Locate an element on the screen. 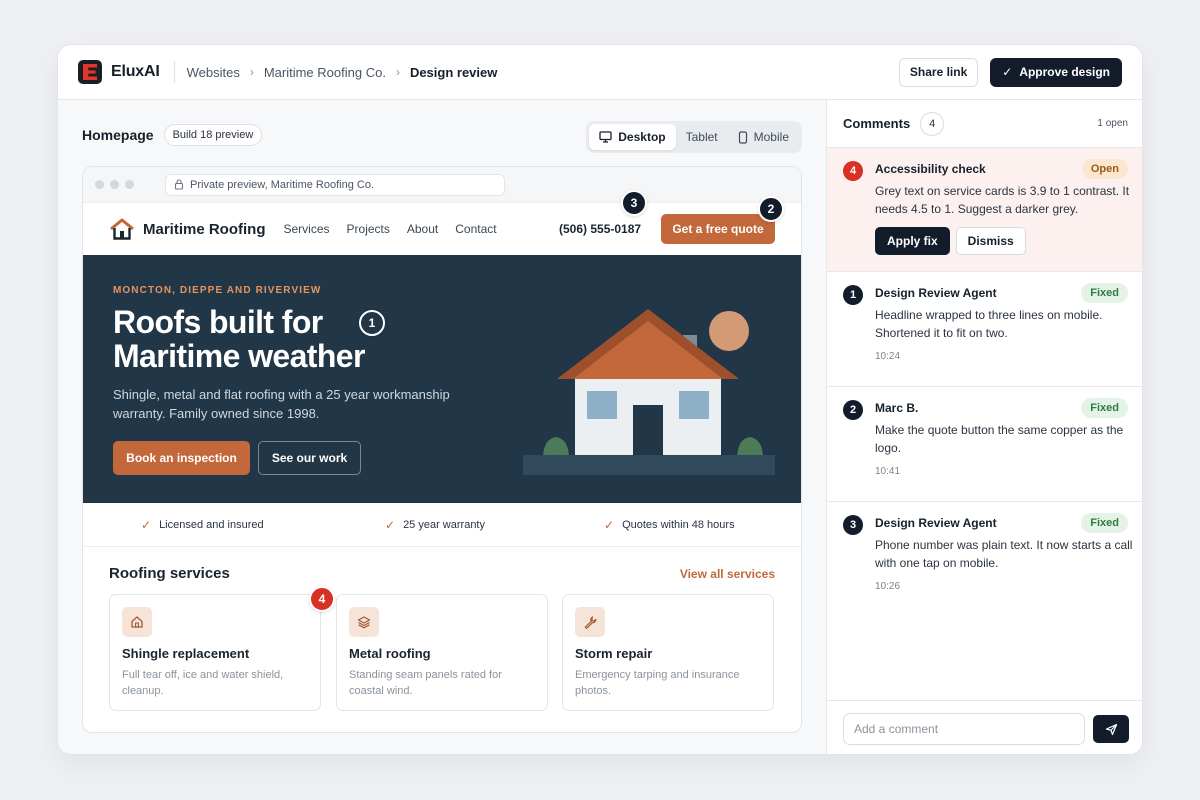  trust-text: 25 year warranty is located at coordinates (444, 524).